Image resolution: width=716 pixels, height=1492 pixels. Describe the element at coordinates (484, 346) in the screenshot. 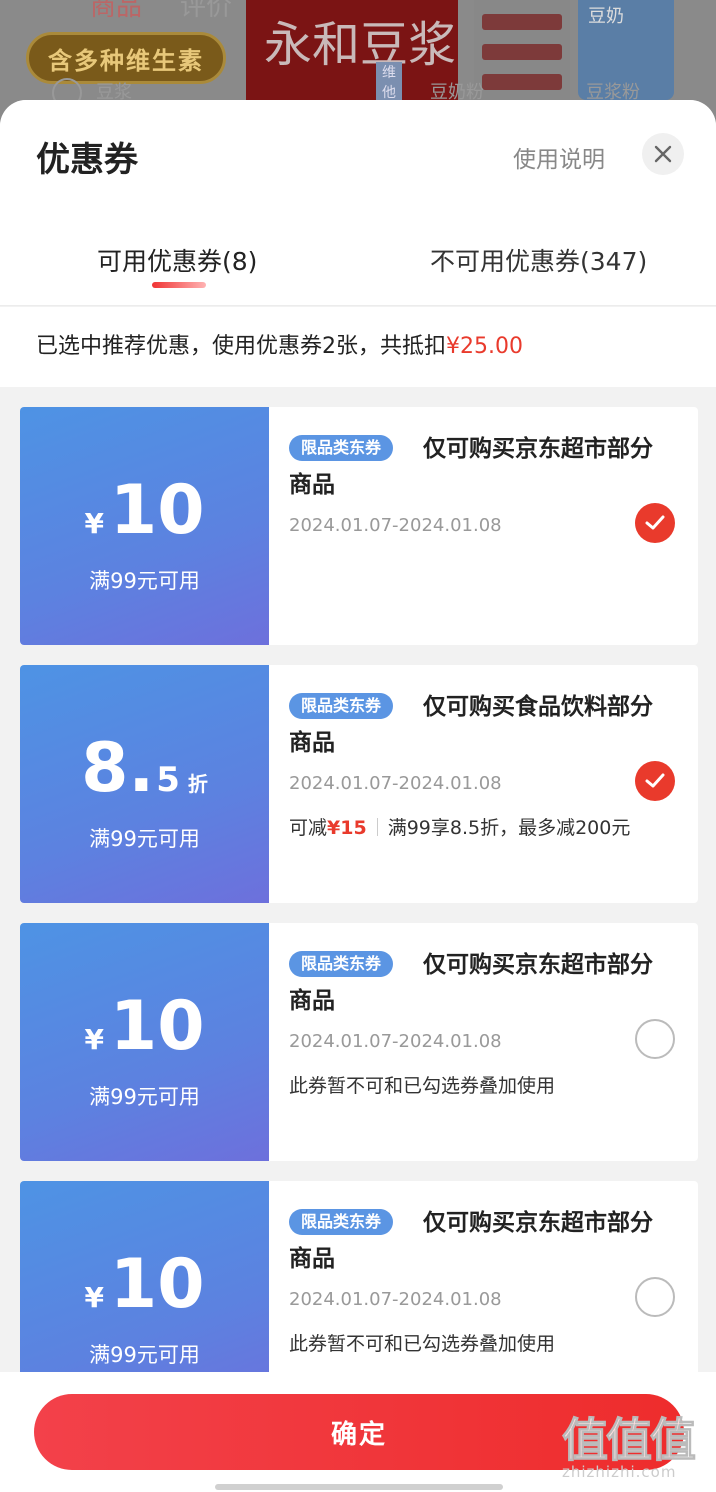

I see `summary-amount: ¥25.00` at that location.